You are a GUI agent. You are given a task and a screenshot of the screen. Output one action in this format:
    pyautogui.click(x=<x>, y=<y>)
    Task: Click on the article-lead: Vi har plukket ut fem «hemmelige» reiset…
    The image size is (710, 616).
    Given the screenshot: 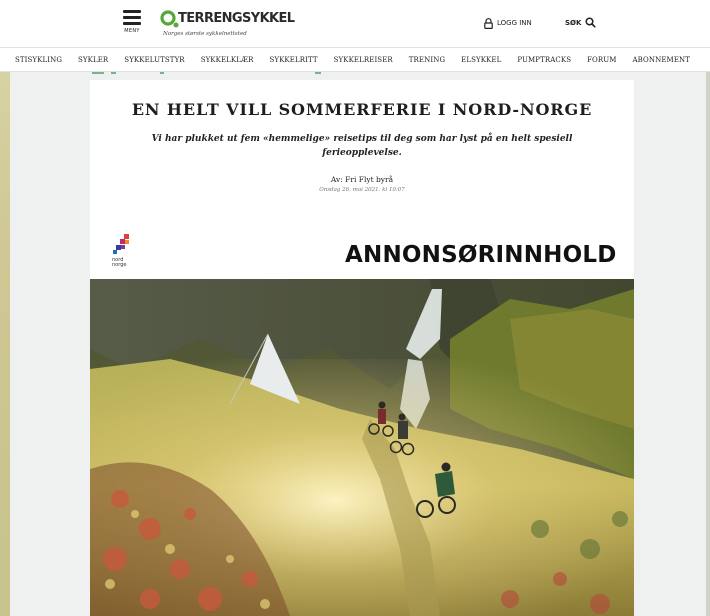 What is the action you would take?
    pyautogui.click(x=362, y=146)
    